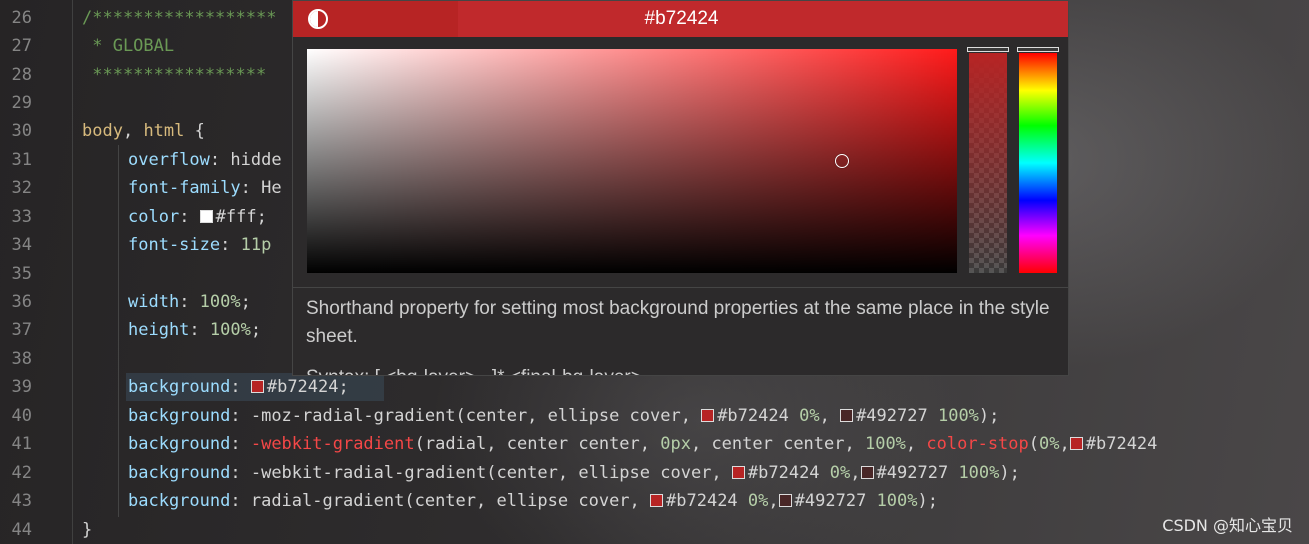 Image resolution: width=1309 pixels, height=544 pixels. I want to click on line-number: 42, so click(21, 473).